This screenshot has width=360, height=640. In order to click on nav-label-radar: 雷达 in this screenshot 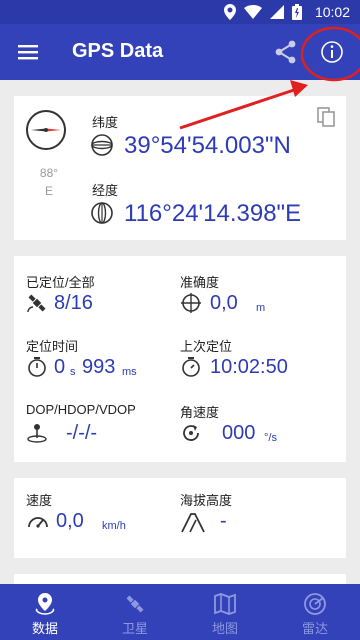, I will do `click(314, 628)`.